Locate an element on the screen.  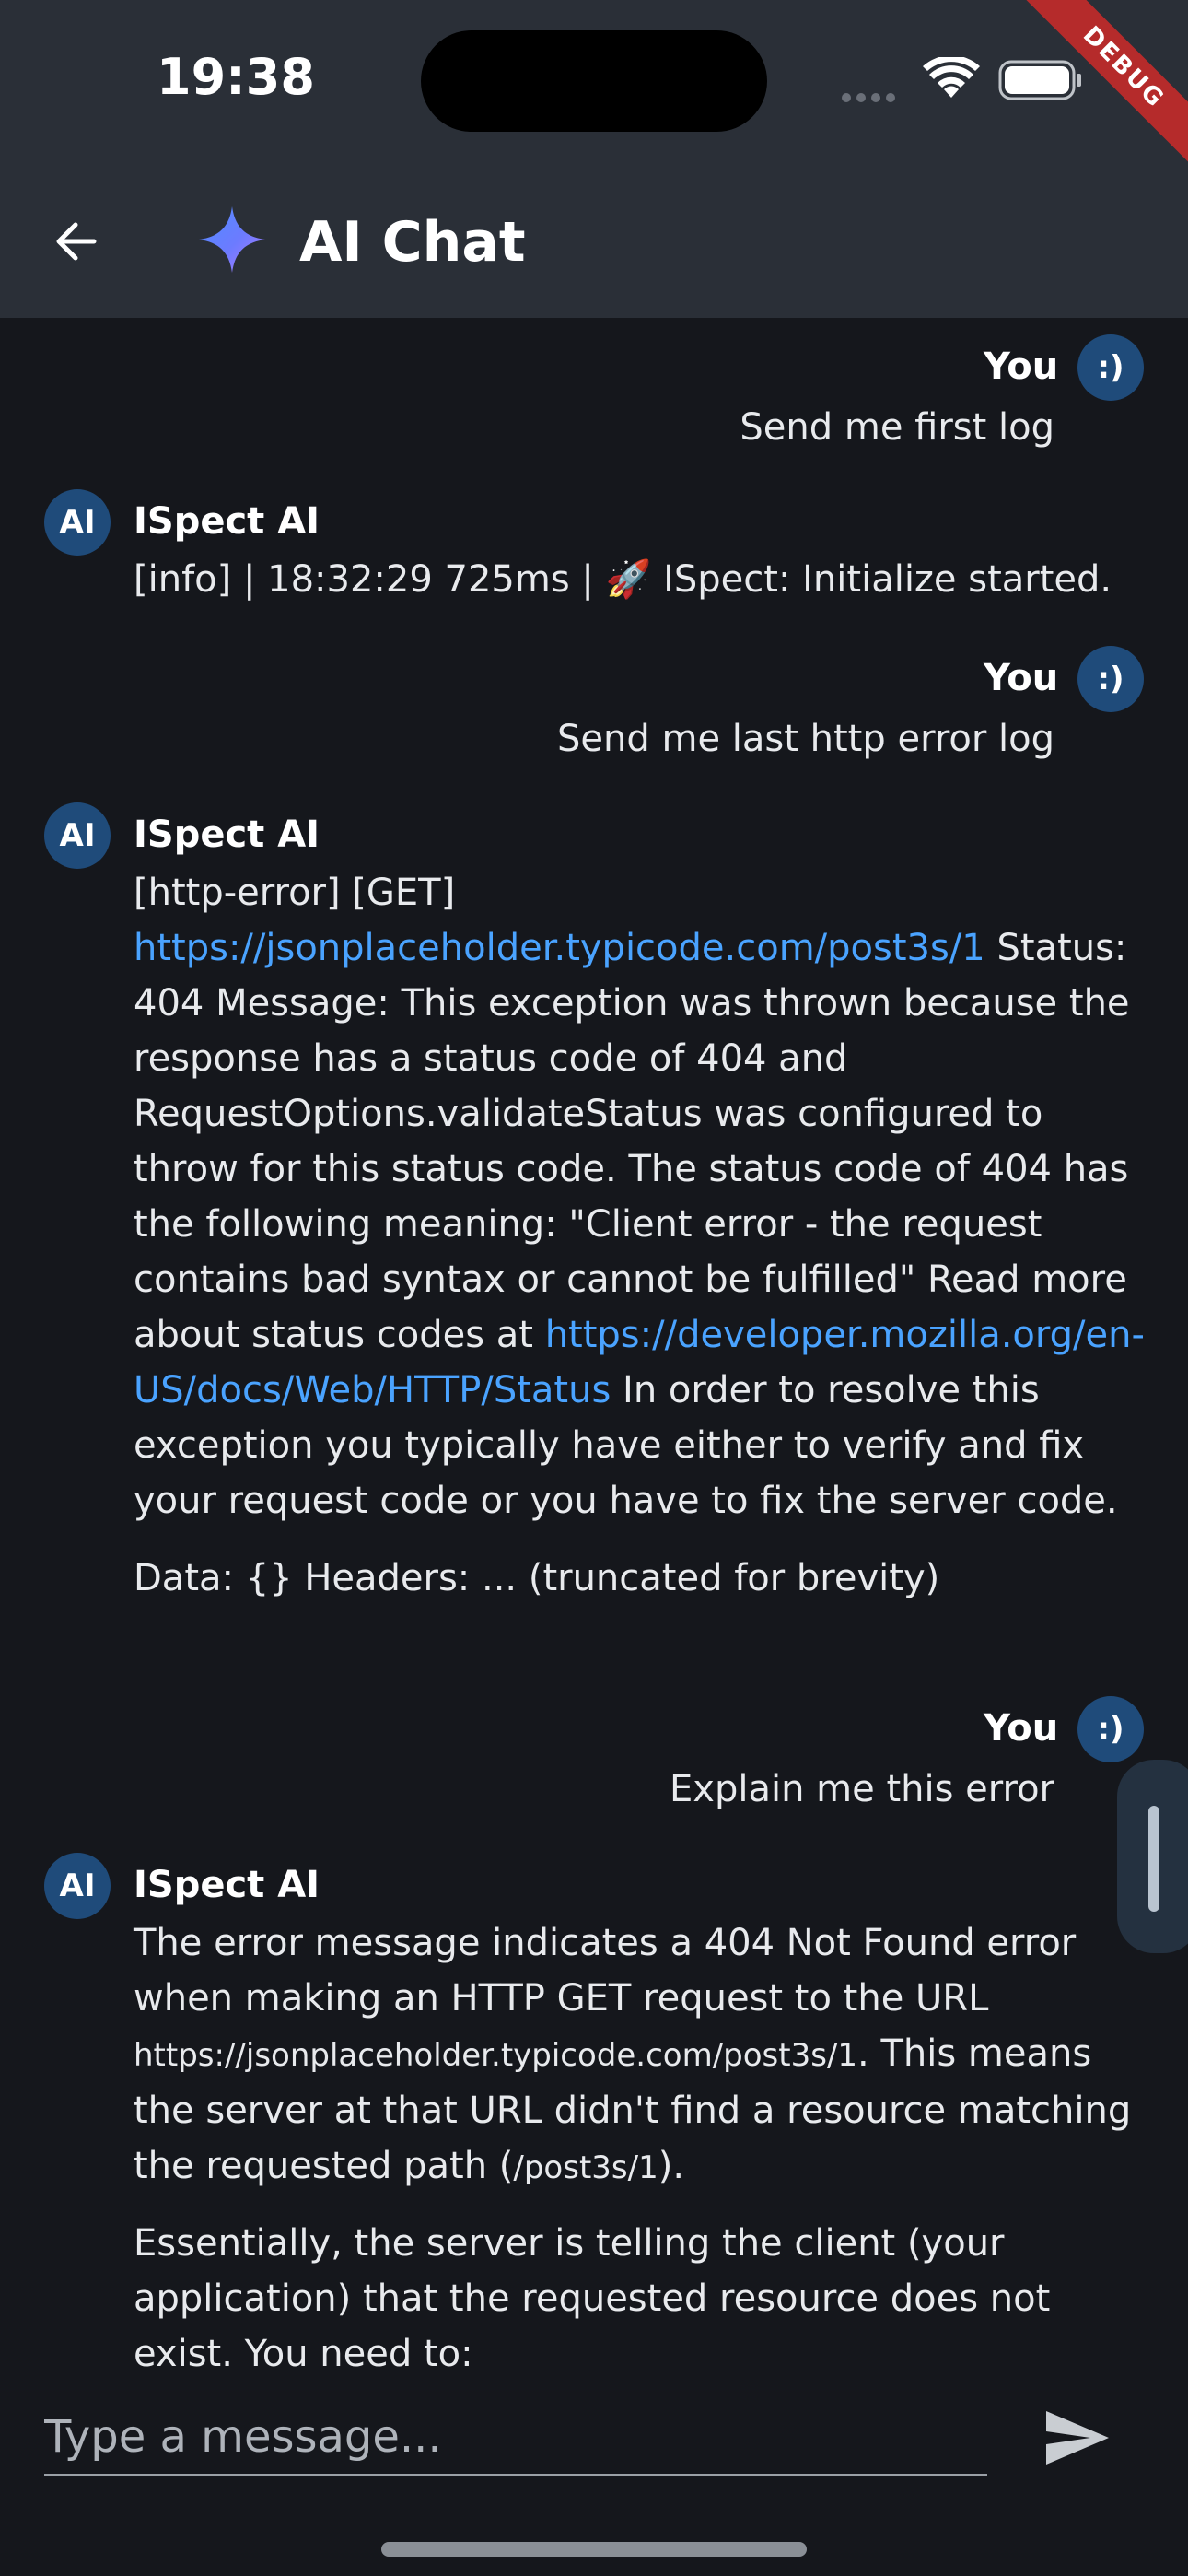
debug-label: DEBUG is located at coordinates (1099, 90).